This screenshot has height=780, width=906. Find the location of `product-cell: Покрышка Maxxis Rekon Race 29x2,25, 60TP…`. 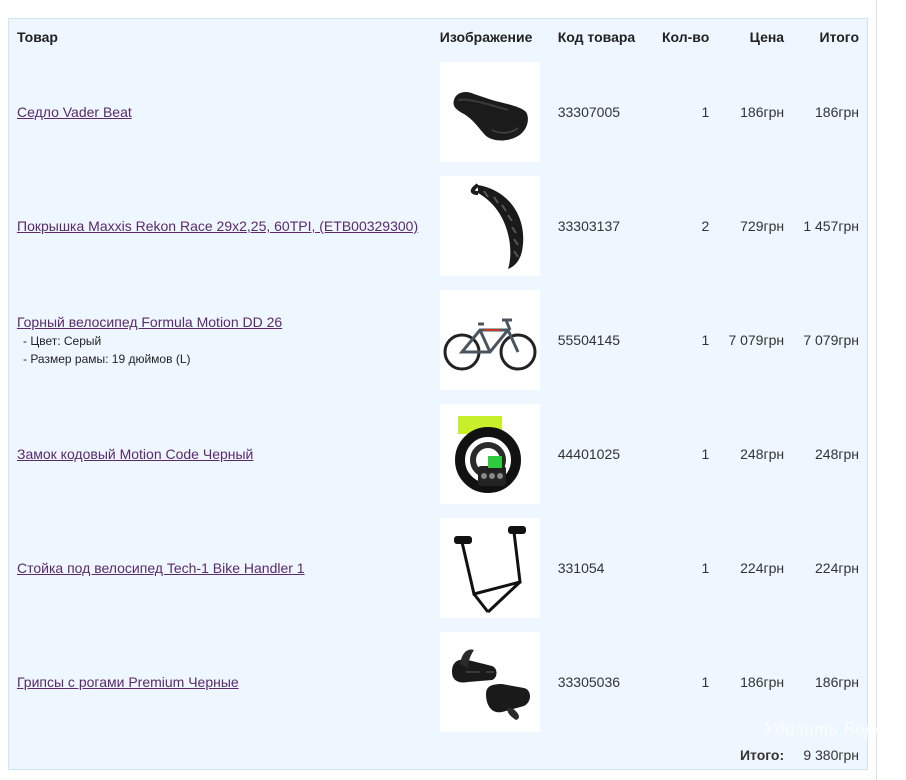

product-cell: Покрышка Maxxis Rekon Race 29x2,25, 60TP… is located at coordinates (220, 226).